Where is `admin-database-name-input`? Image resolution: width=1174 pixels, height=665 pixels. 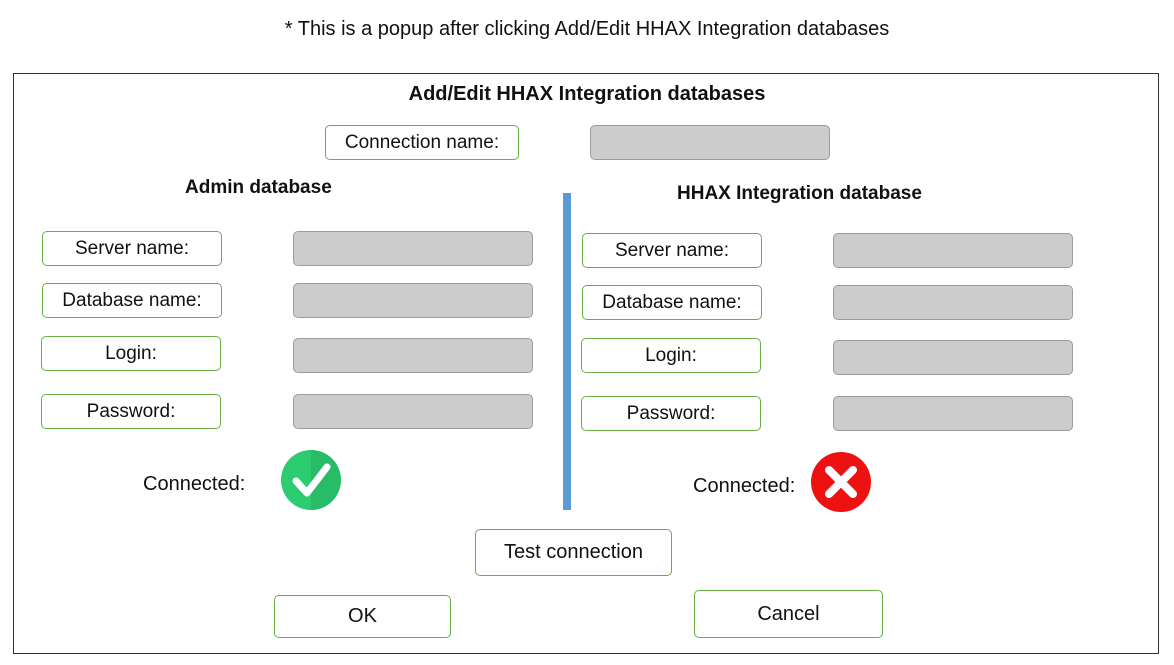
admin-database-name-input is located at coordinates (413, 300).